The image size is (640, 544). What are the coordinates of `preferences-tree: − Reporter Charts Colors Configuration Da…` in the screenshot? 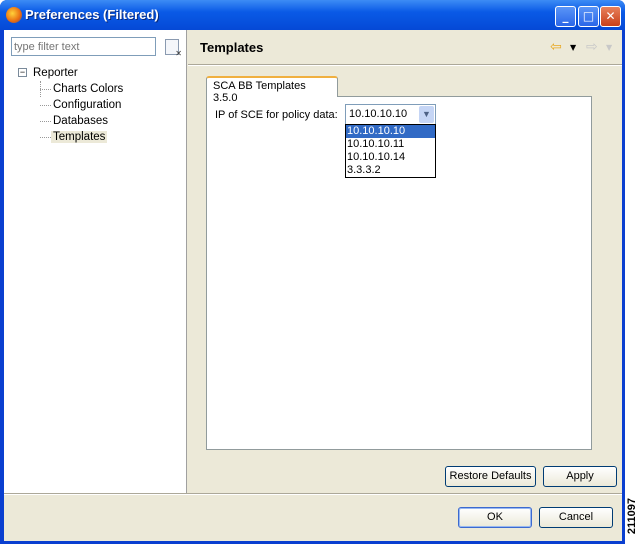 It's located at (70, 105).